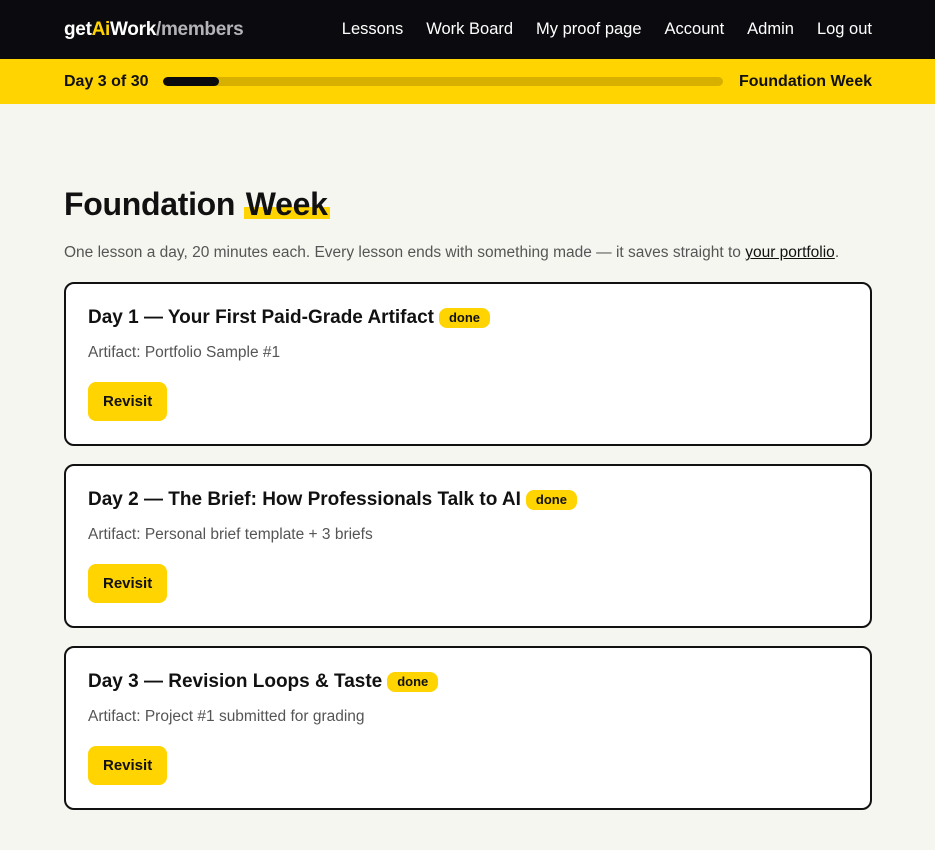 Image resolution: width=935 pixels, height=850 pixels. Describe the element at coordinates (154, 204) in the screenshot. I see `page-title-main: Foundation` at that location.